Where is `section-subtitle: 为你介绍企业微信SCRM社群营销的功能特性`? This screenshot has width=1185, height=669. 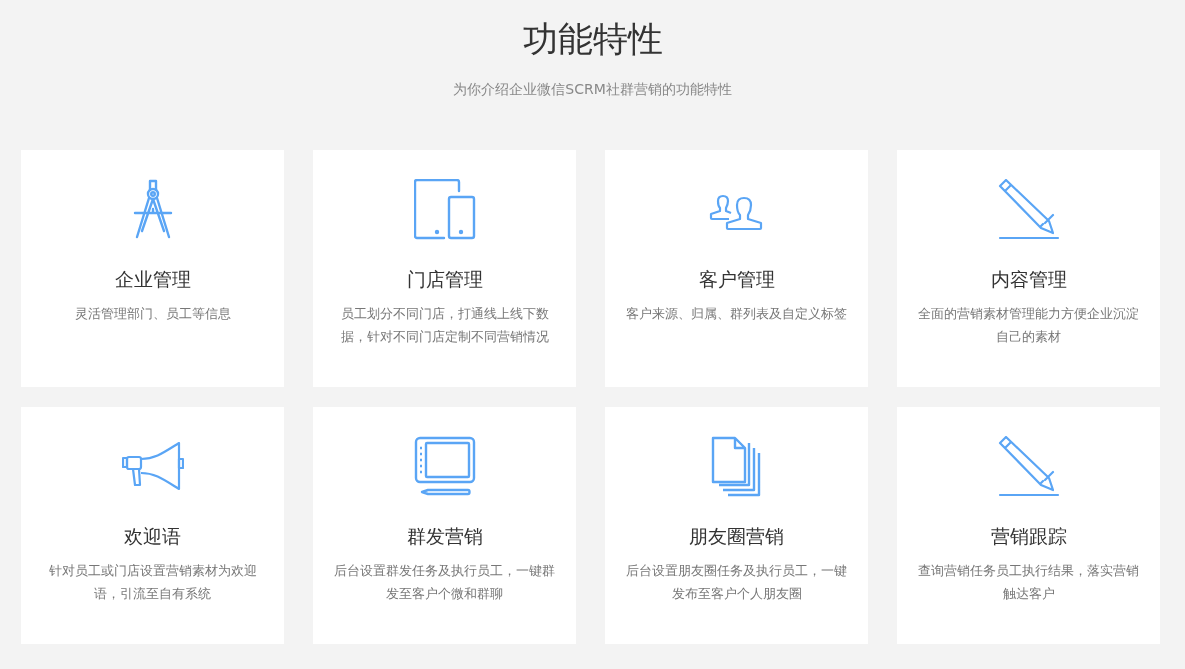 section-subtitle: 为你介绍企业微信SCRM社群营销的功能特性 is located at coordinates (592, 89).